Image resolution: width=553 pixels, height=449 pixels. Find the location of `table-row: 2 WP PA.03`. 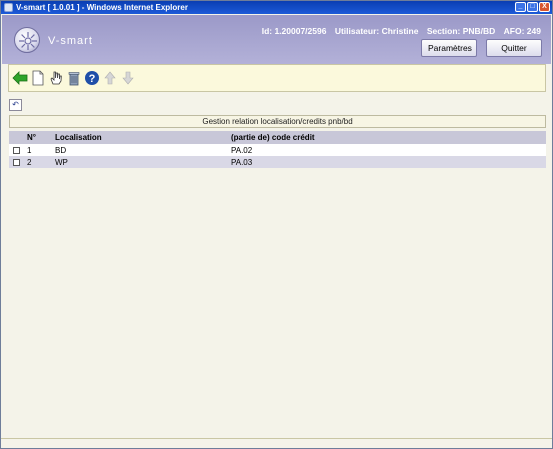

table-row: 2 WP PA.03 is located at coordinates (277, 162).